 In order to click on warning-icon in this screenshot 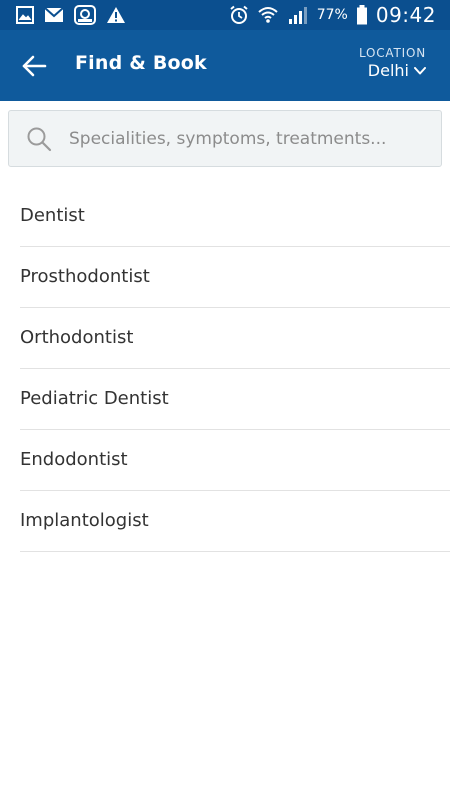, I will do `click(116, 15)`.